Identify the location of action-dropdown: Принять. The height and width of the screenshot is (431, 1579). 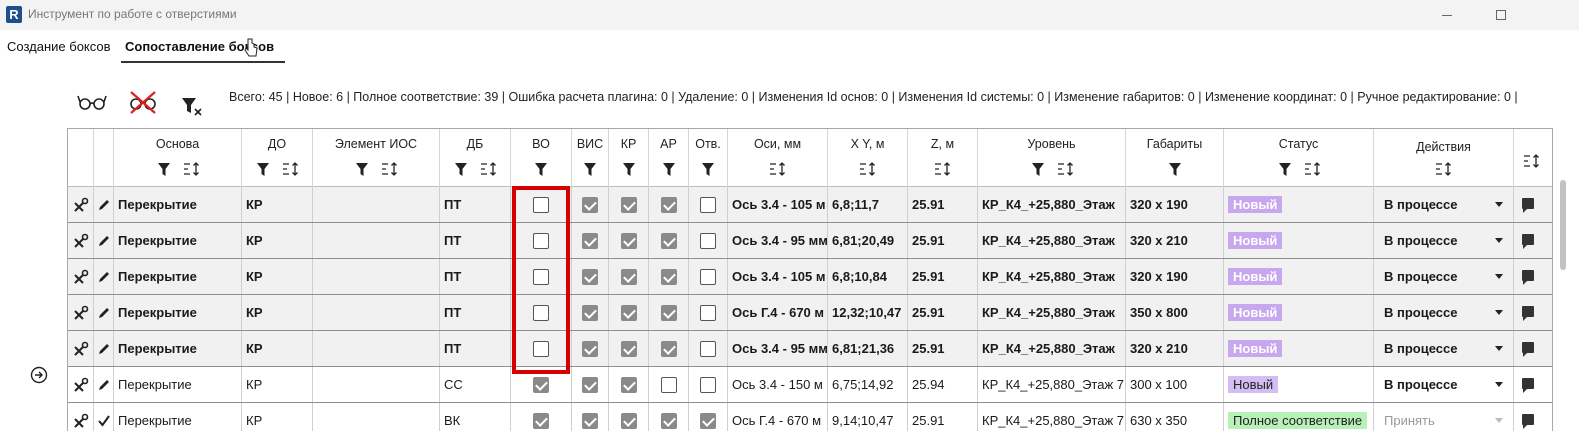
(1444, 417).